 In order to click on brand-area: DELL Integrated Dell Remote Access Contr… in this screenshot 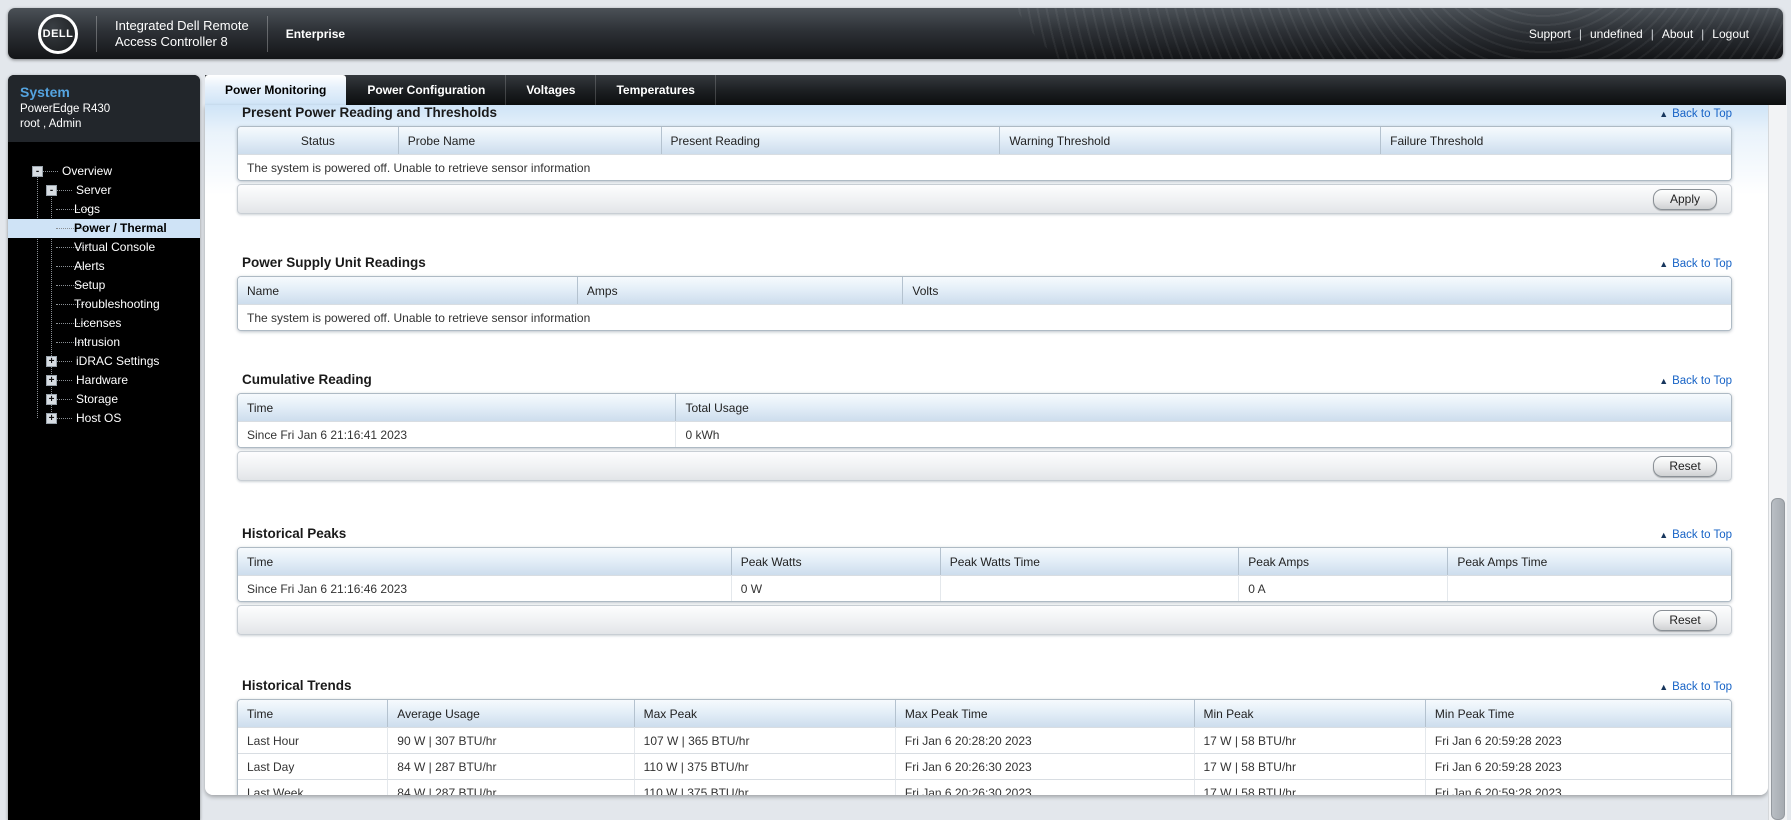, I will do `click(177, 33)`.